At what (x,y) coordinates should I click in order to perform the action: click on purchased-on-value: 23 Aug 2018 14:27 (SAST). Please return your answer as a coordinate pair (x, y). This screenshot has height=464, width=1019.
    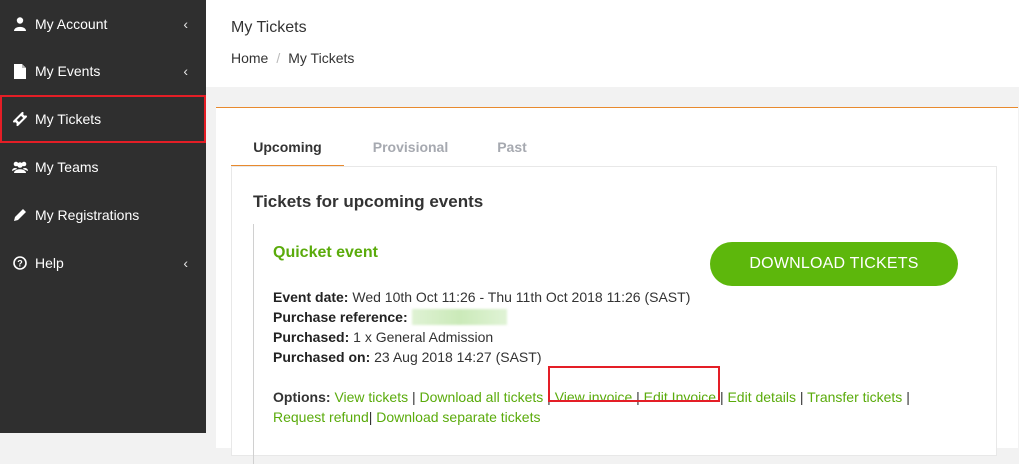
    Looking at the image, I should click on (458, 357).